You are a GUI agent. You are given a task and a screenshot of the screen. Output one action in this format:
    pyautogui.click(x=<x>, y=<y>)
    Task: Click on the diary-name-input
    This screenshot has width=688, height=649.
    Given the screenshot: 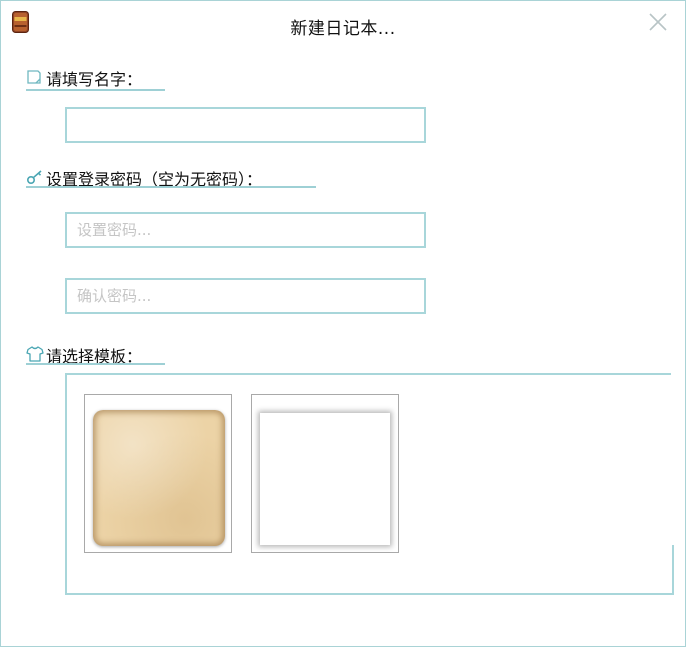 What is the action you would take?
    pyautogui.click(x=245, y=125)
    